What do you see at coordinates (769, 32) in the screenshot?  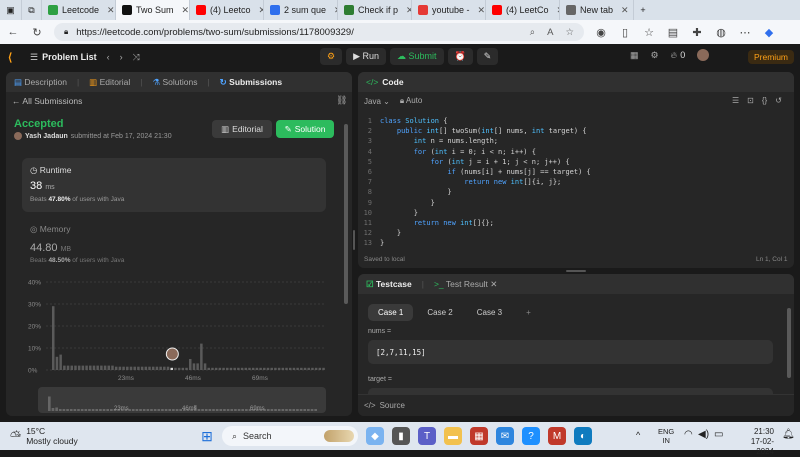 I see `copilot-icon: ◆` at bounding box center [769, 32].